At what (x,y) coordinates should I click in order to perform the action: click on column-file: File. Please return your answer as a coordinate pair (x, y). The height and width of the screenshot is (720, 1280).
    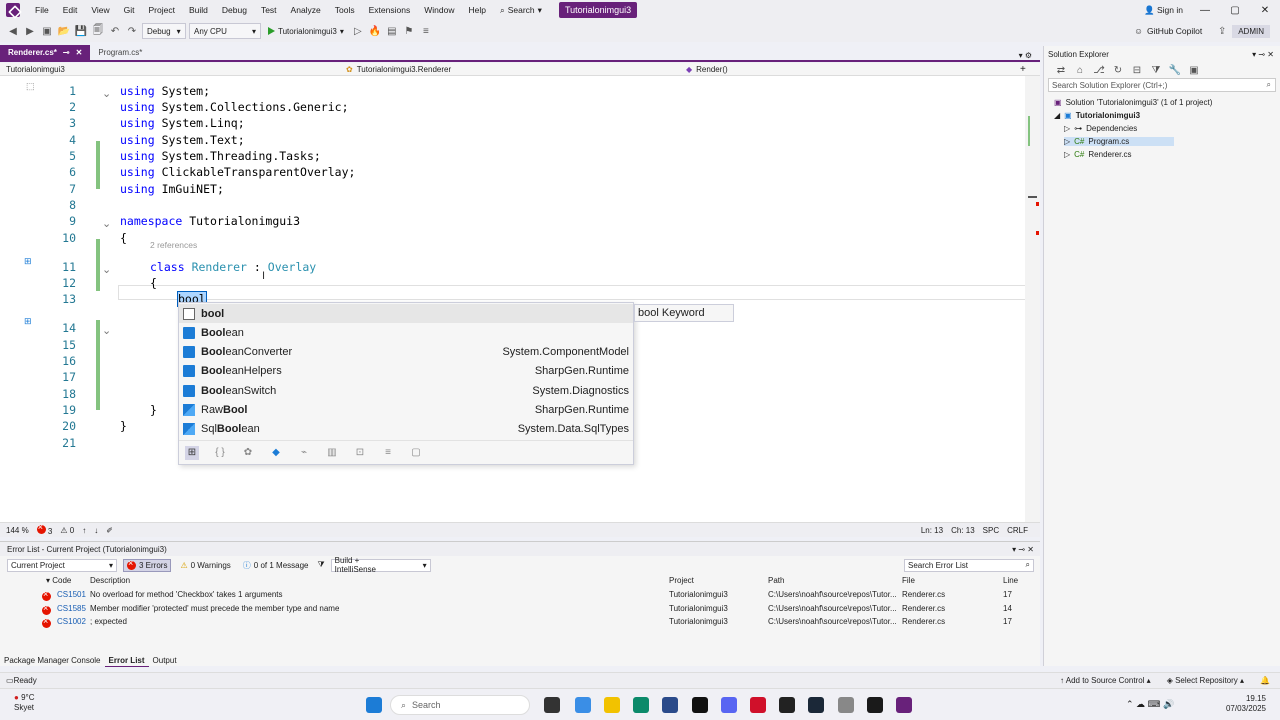
    Looking at the image, I should click on (908, 580).